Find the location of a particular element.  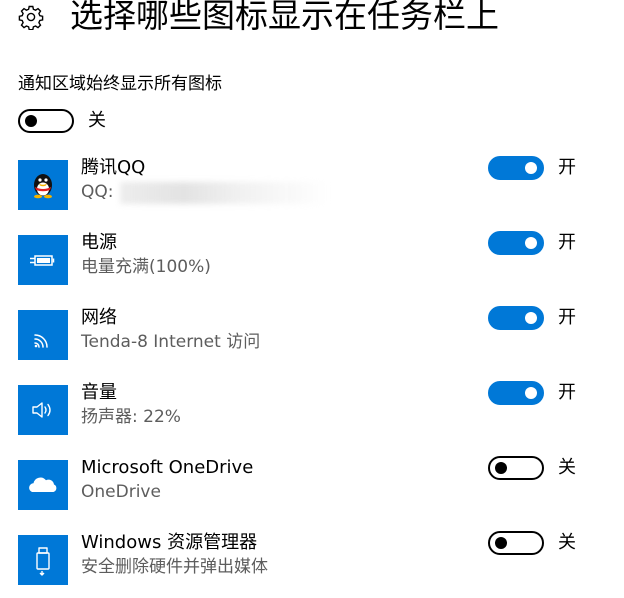

usb-drive-icon is located at coordinates (43, 561).